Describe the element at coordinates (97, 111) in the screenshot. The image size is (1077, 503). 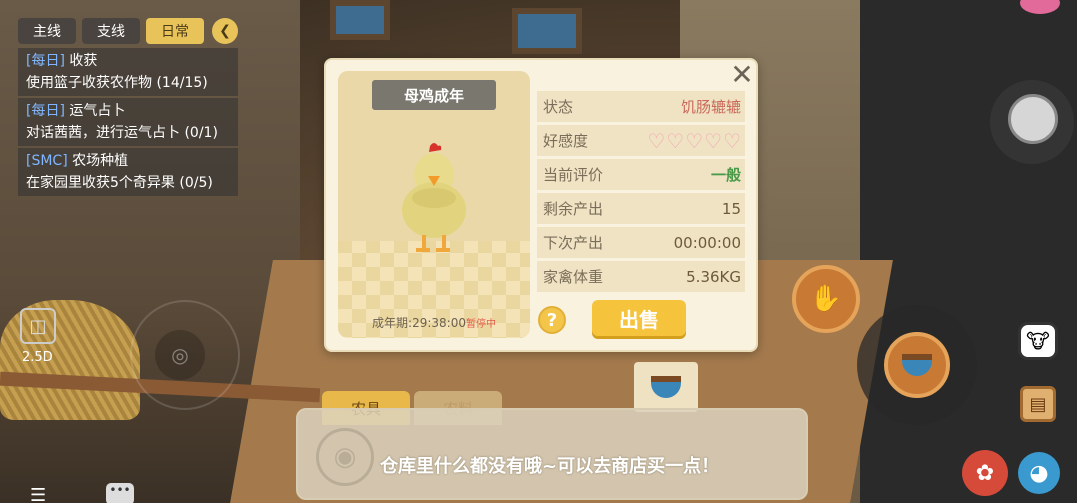
I see `quest-title: 运气占卜` at that location.